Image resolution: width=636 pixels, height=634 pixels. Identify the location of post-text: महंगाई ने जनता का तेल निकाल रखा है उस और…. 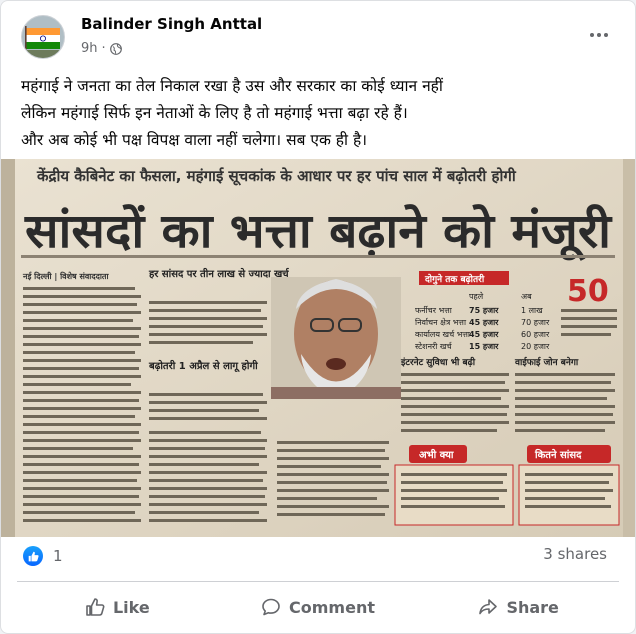
(321, 113).